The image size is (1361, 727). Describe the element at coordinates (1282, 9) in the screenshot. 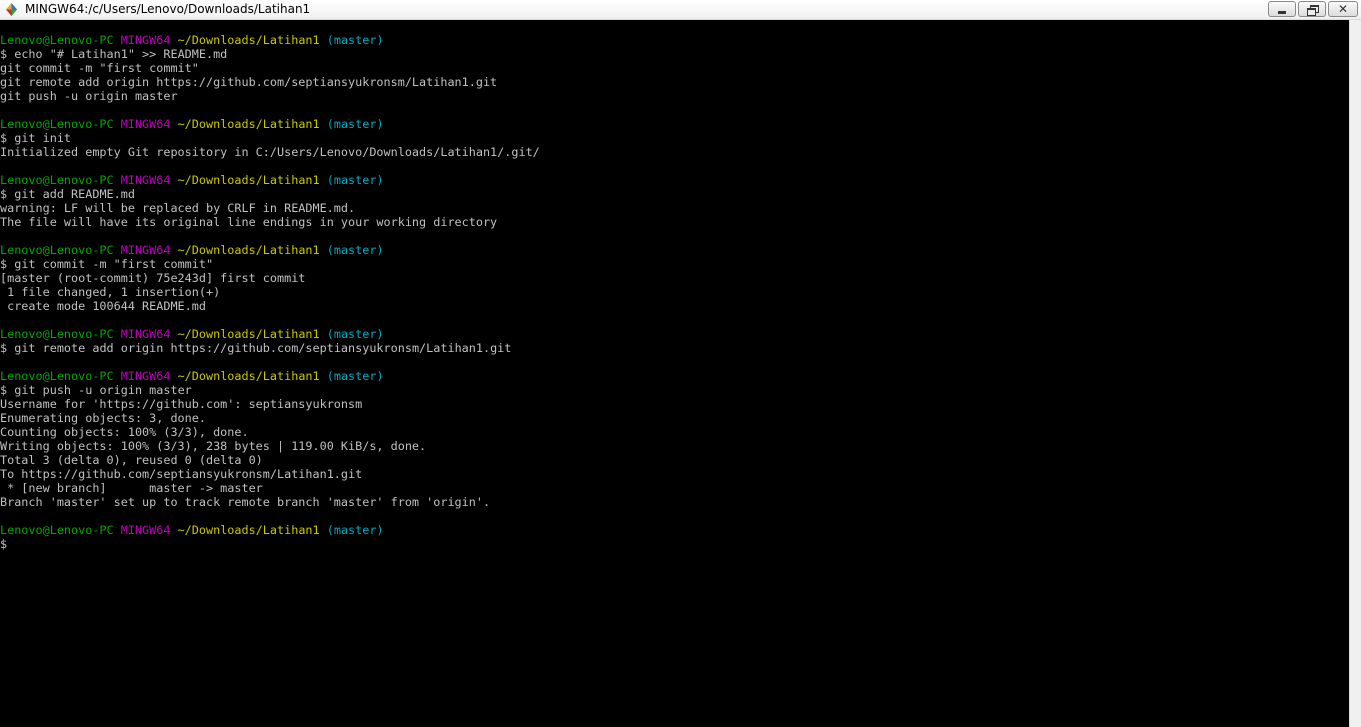

I see `minimize-button` at that location.